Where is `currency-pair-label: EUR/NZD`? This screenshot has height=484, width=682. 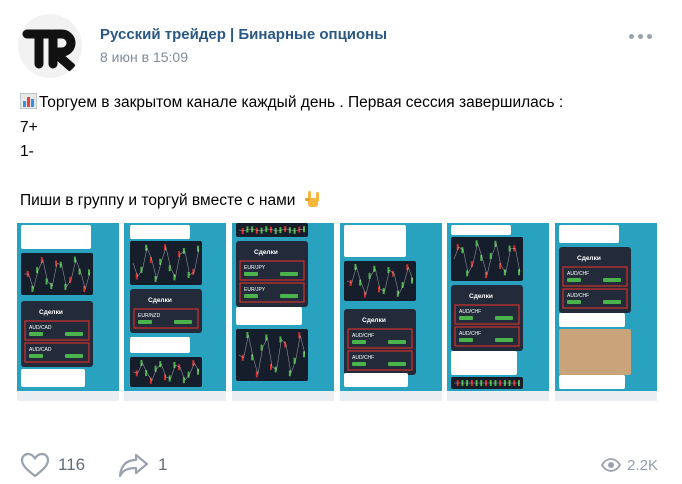
currency-pair-label: EUR/NZD is located at coordinates (149, 316).